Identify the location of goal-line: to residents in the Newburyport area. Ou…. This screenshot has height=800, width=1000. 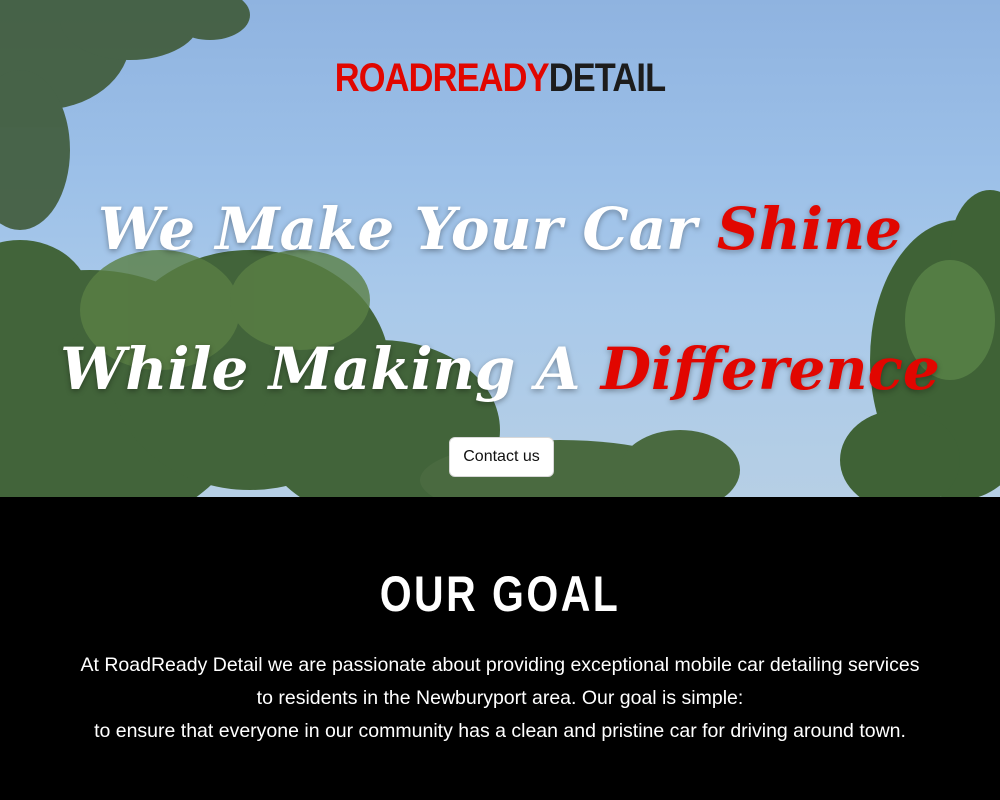
(500, 698).